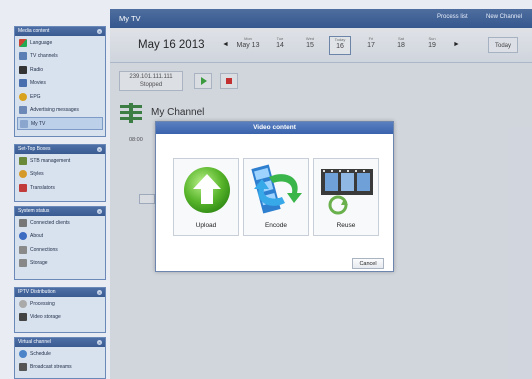  What do you see at coordinates (60, 161) in the screenshot?
I see `sidebar-item-stb-management: STB management` at bounding box center [60, 161].